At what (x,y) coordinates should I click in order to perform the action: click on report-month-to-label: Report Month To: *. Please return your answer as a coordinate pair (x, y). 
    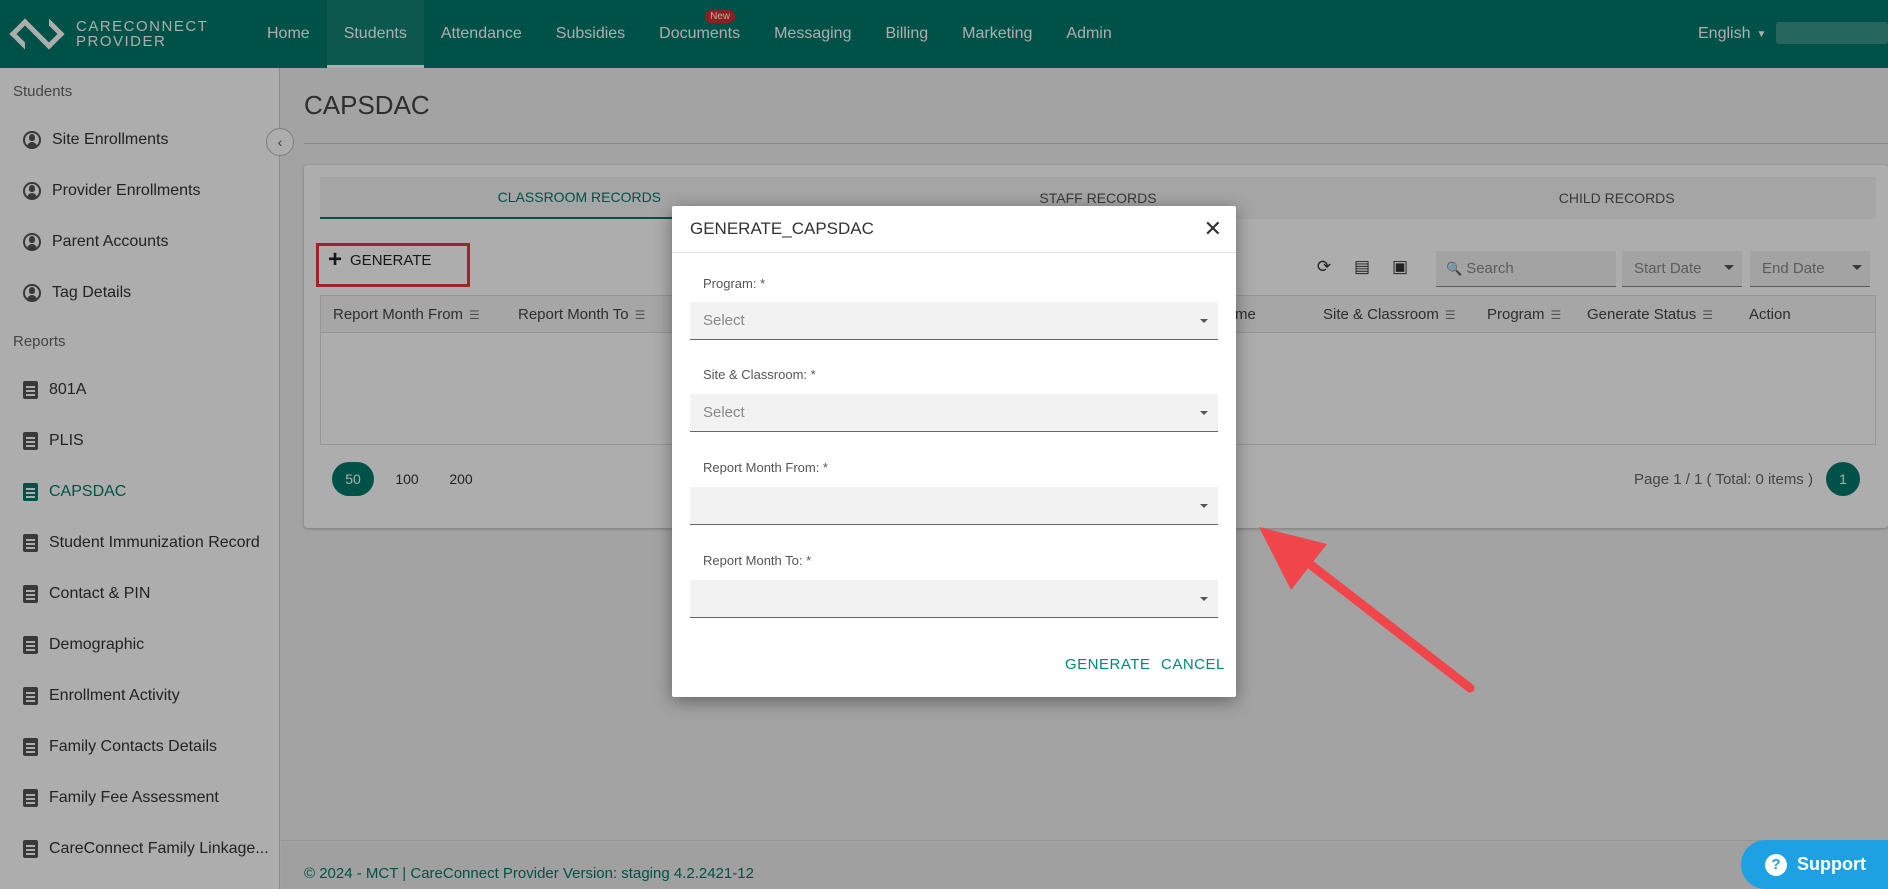
    Looking at the image, I should click on (757, 560).